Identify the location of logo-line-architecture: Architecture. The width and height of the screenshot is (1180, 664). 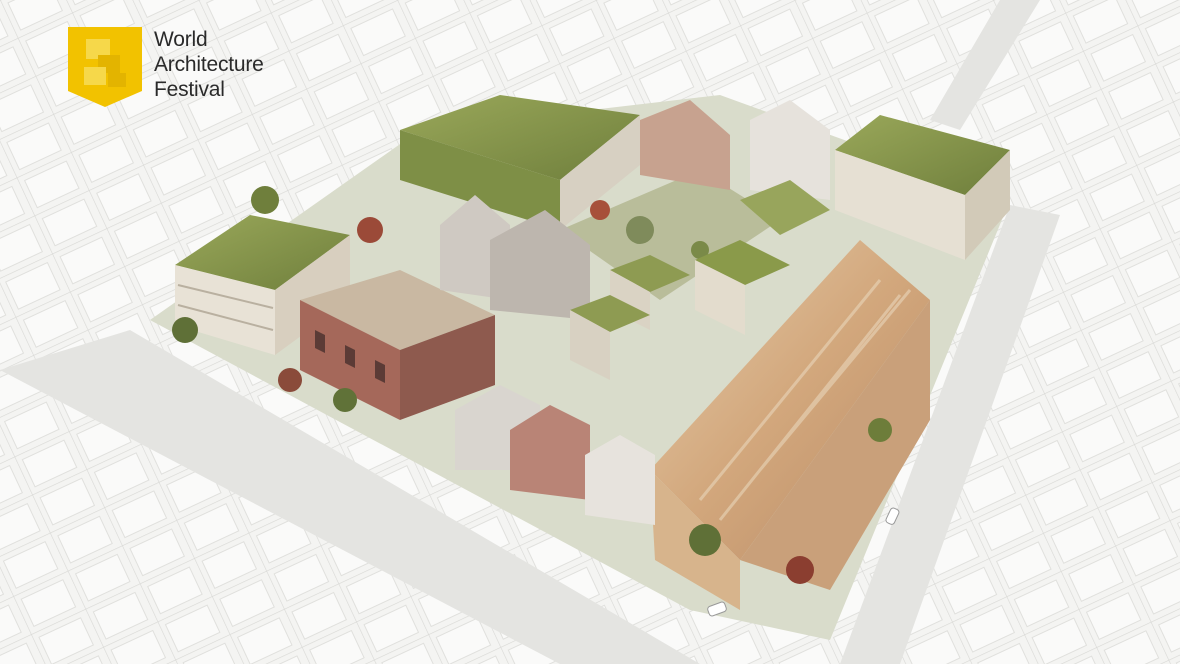
(209, 64).